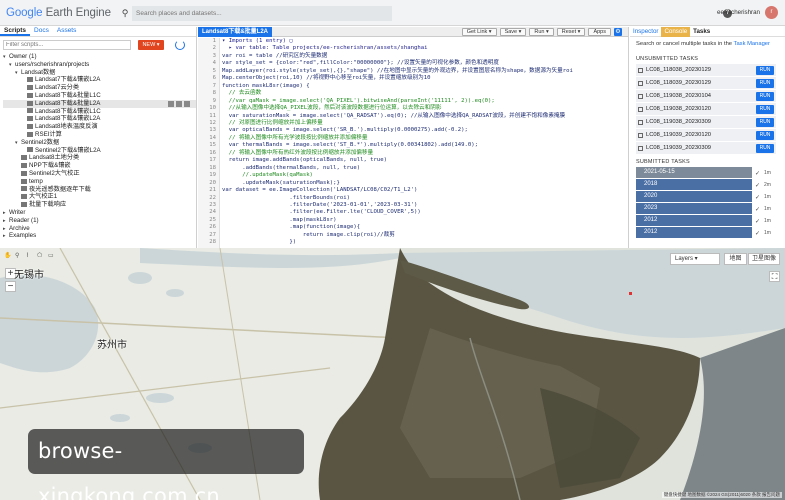 This screenshot has height=500, width=785. What do you see at coordinates (29, 255) in the screenshot?
I see `polyline-icon: ⌇` at bounding box center [29, 255].